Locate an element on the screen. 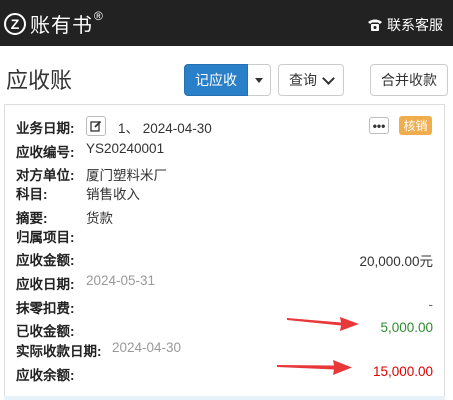 This screenshot has height=400, width=453. contact-support-link: 联系客服 is located at coordinates (405, 25).